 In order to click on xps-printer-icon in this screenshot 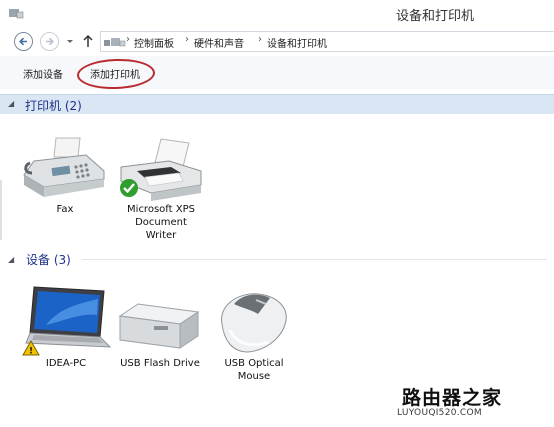, I will do `click(160, 170)`.